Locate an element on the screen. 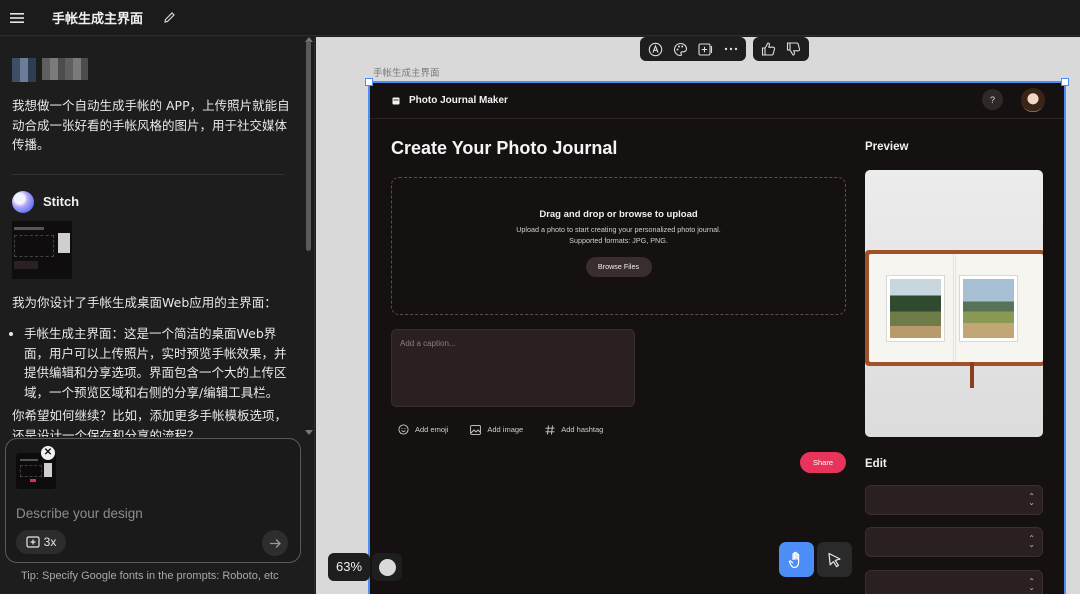 This screenshot has width=1080, height=594. user-avatar is located at coordinates (24, 70).